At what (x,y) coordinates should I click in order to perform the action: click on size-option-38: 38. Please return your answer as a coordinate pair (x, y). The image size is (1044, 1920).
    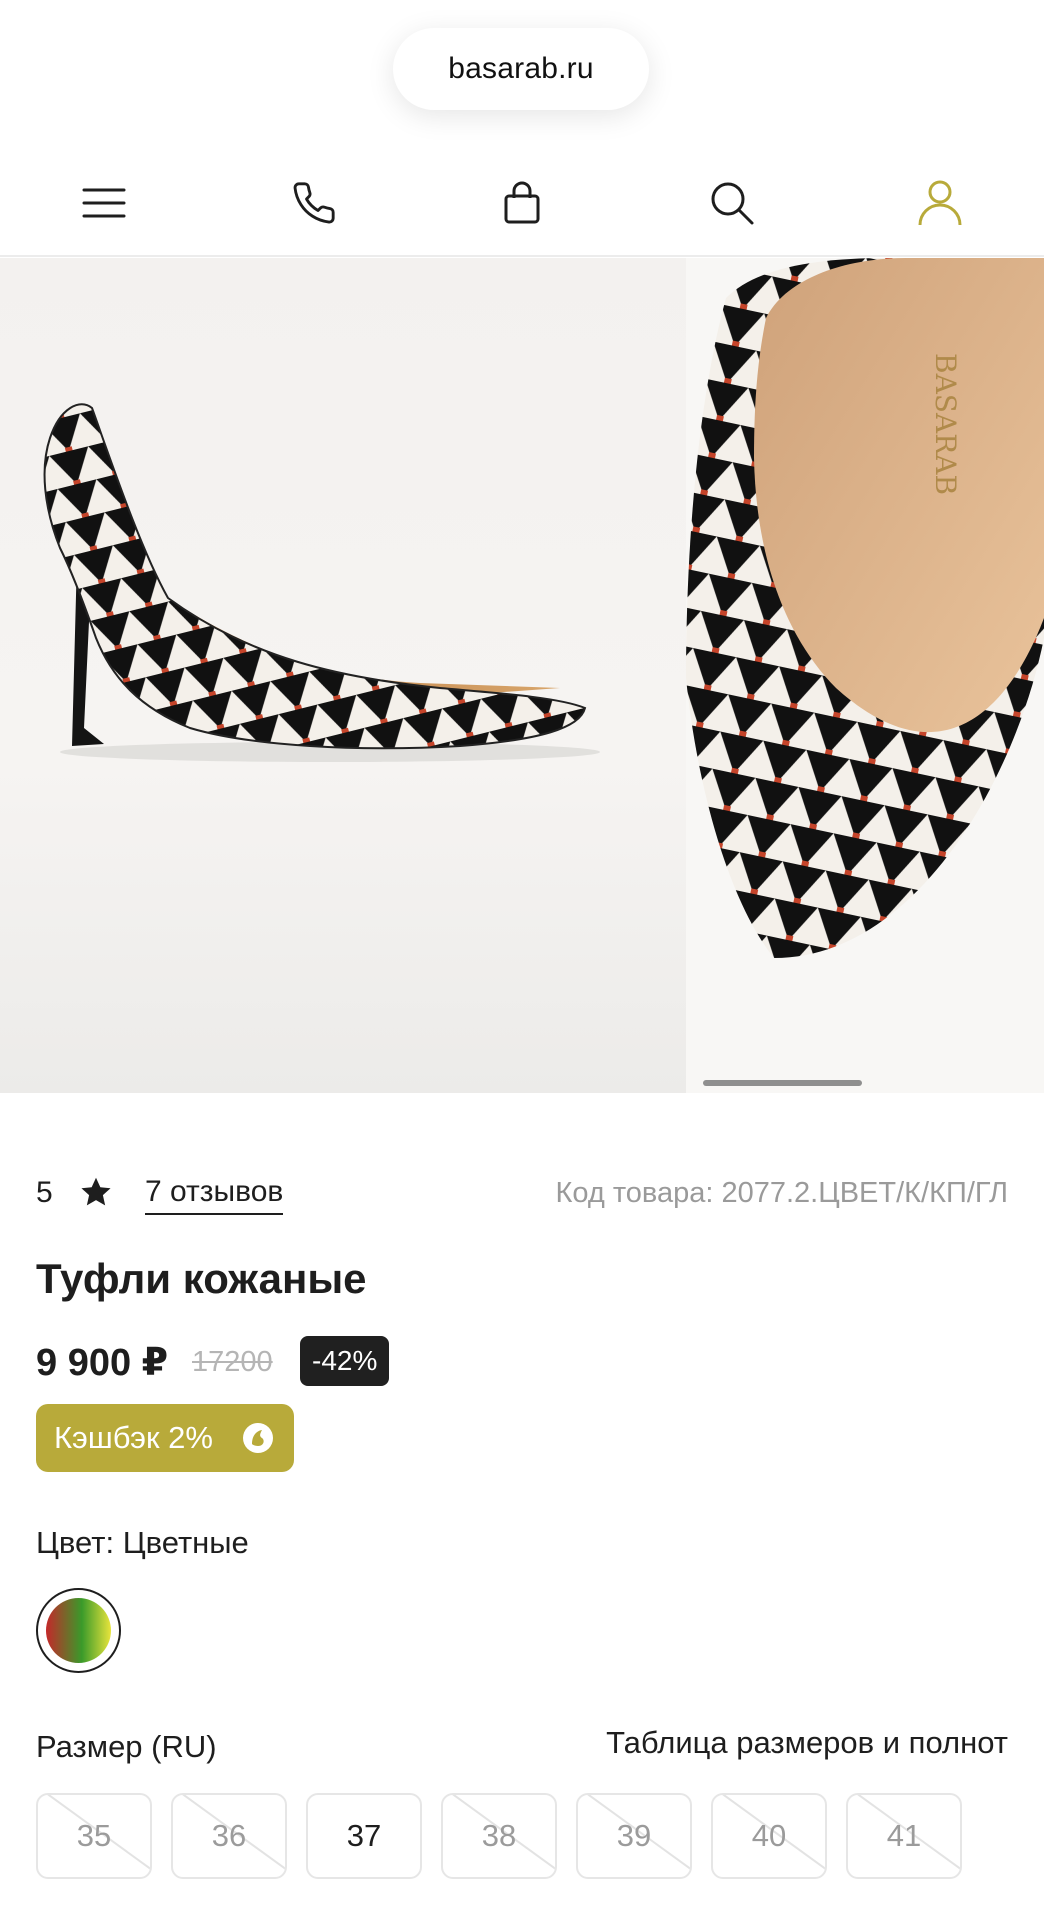
    Looking at the image, I should click on (499, 1836).